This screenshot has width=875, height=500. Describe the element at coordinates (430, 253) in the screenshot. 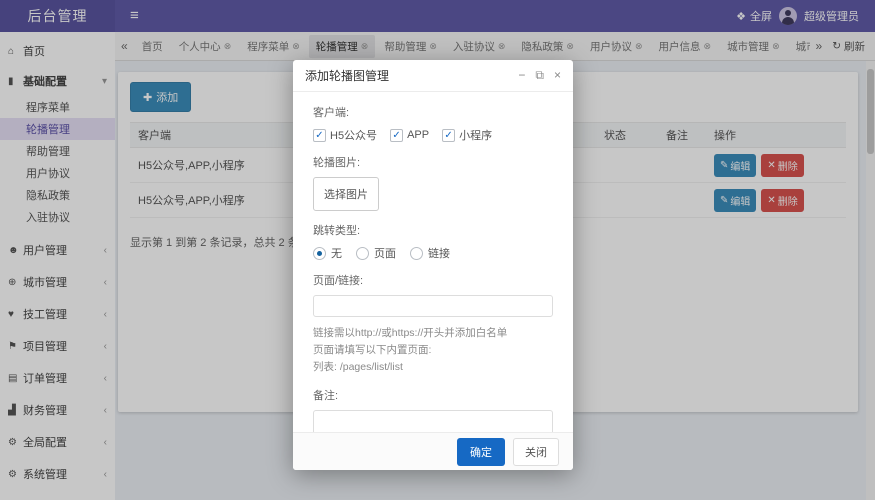

I see `radio-link: 链接` at that location.